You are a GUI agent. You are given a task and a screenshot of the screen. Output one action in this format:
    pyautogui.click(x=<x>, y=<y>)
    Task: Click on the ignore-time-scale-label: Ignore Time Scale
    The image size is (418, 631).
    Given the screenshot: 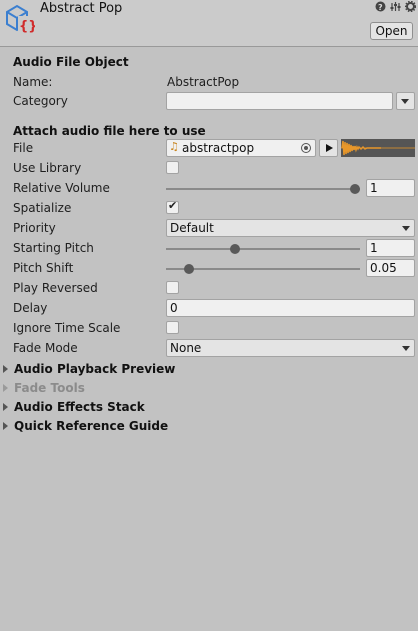 What is the action you would take?
    pyautogui.click(x=67, y=328)
    